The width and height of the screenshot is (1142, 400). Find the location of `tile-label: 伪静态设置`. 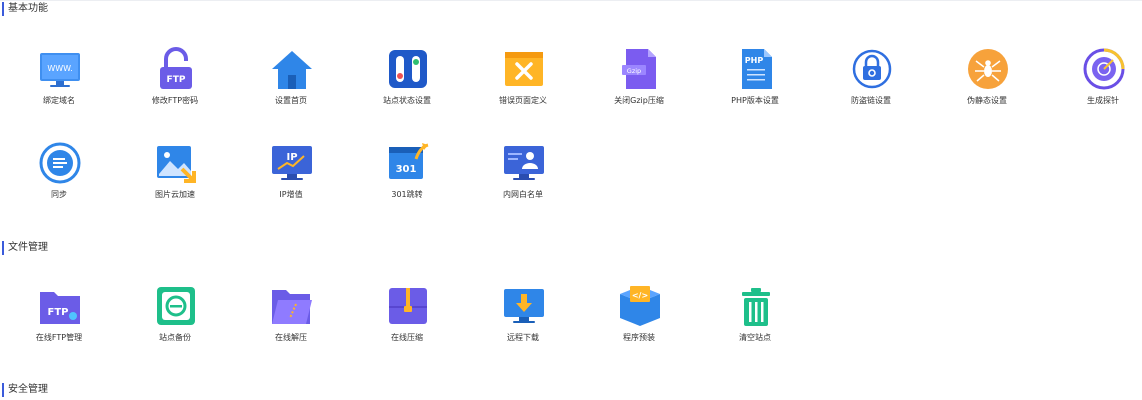

tile-label: 伪静态设置 is located at coordinates (987, 100).